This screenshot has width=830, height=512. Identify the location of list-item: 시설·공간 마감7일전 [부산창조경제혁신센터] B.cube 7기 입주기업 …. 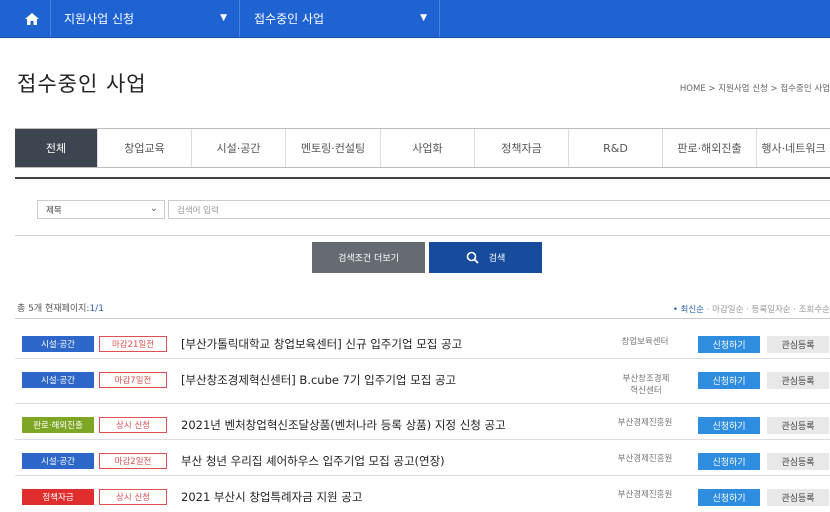
(422, 381).